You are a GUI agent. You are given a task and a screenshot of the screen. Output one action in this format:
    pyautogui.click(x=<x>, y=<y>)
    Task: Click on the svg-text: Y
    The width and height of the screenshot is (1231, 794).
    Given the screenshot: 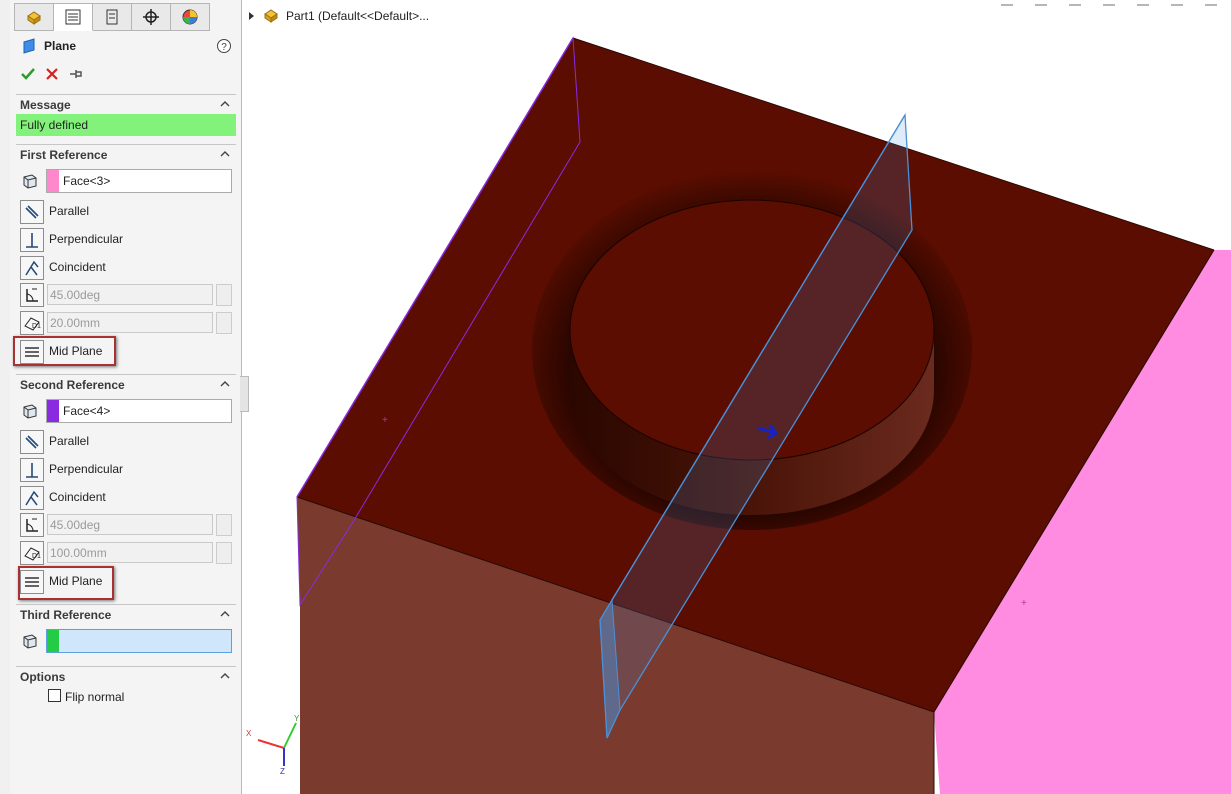 What is the action you would take?
    pyautogui.click(x=297, y=718)
    